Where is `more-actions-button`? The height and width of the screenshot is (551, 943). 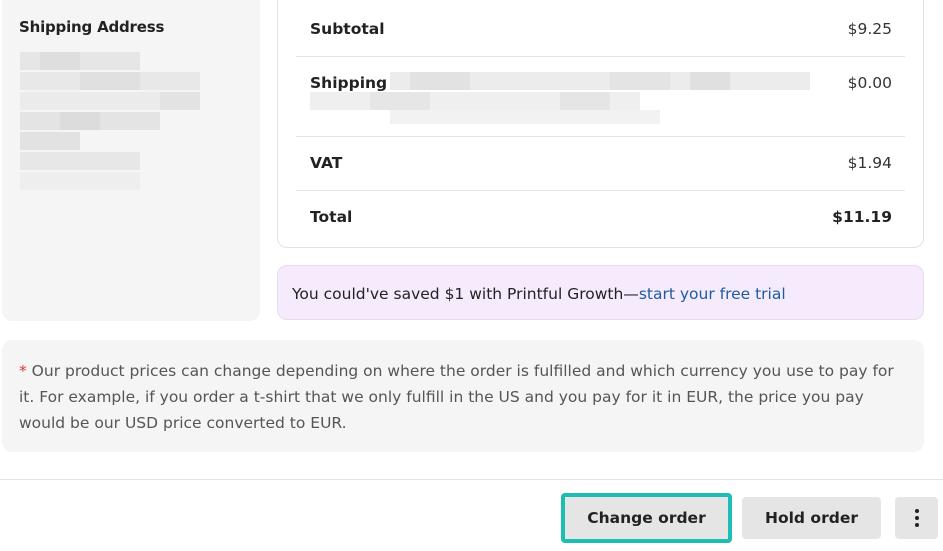
more-actions-button is located at coordinates (916, 518).